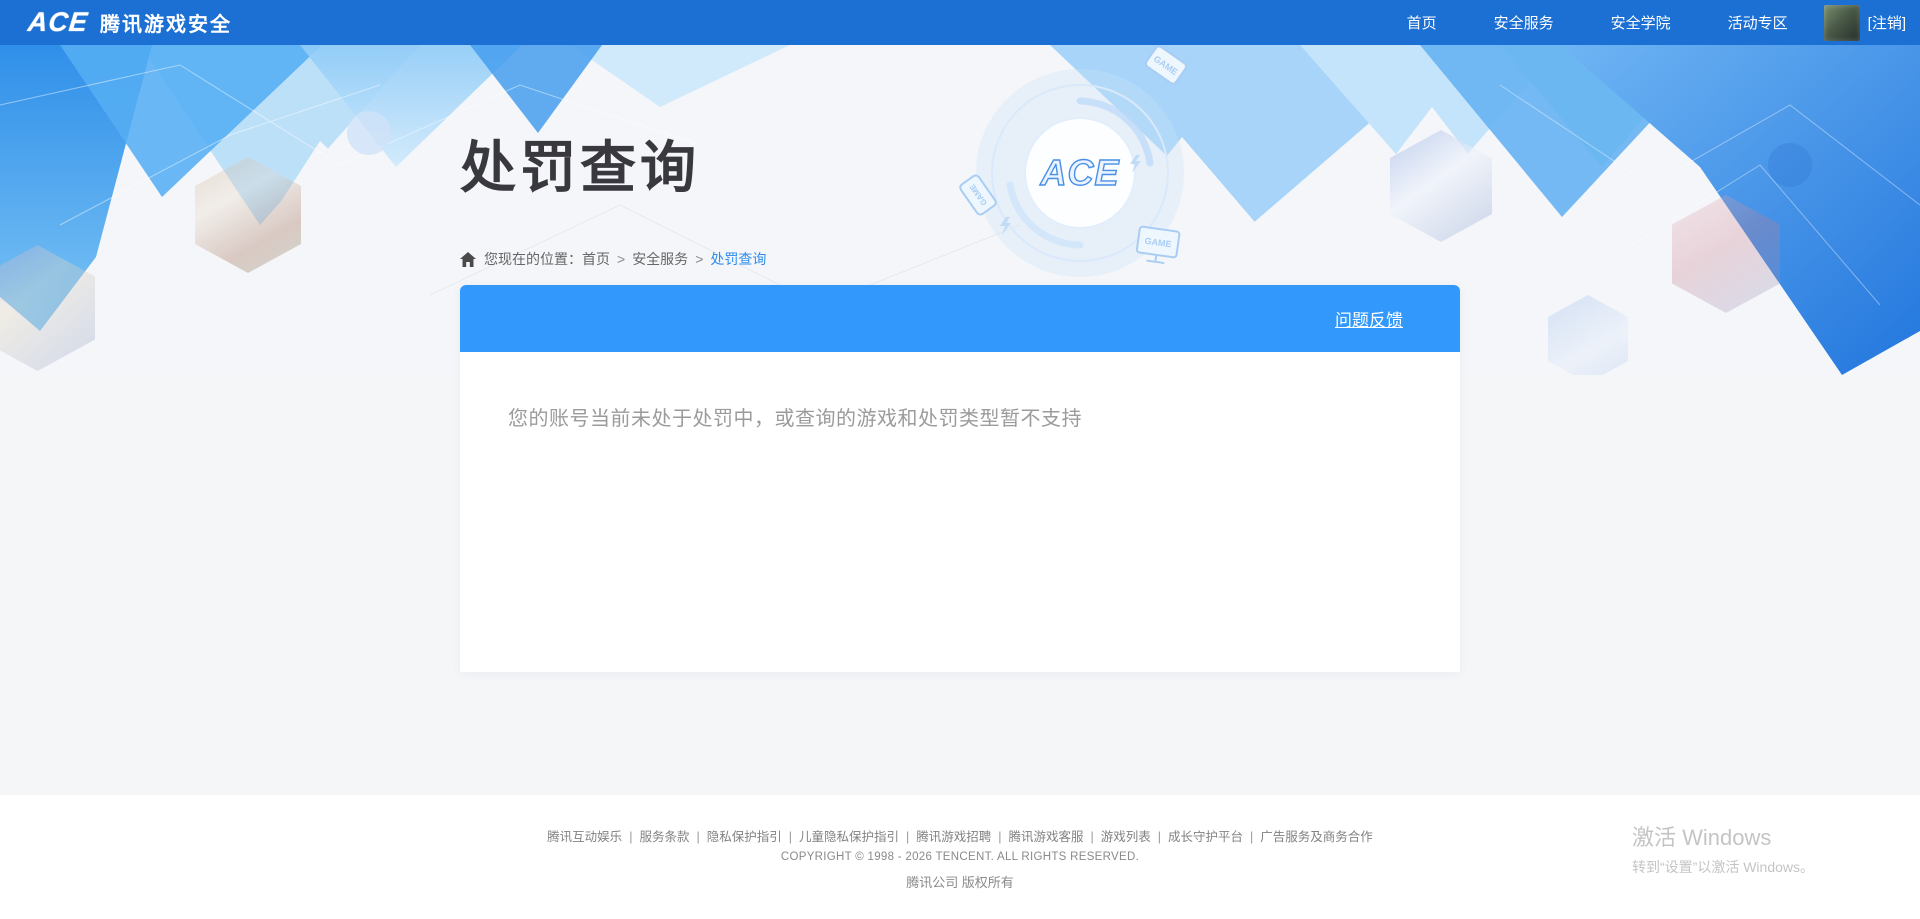 The image size is (1920, 919). I want to click on home-icon, so click(468, 259).